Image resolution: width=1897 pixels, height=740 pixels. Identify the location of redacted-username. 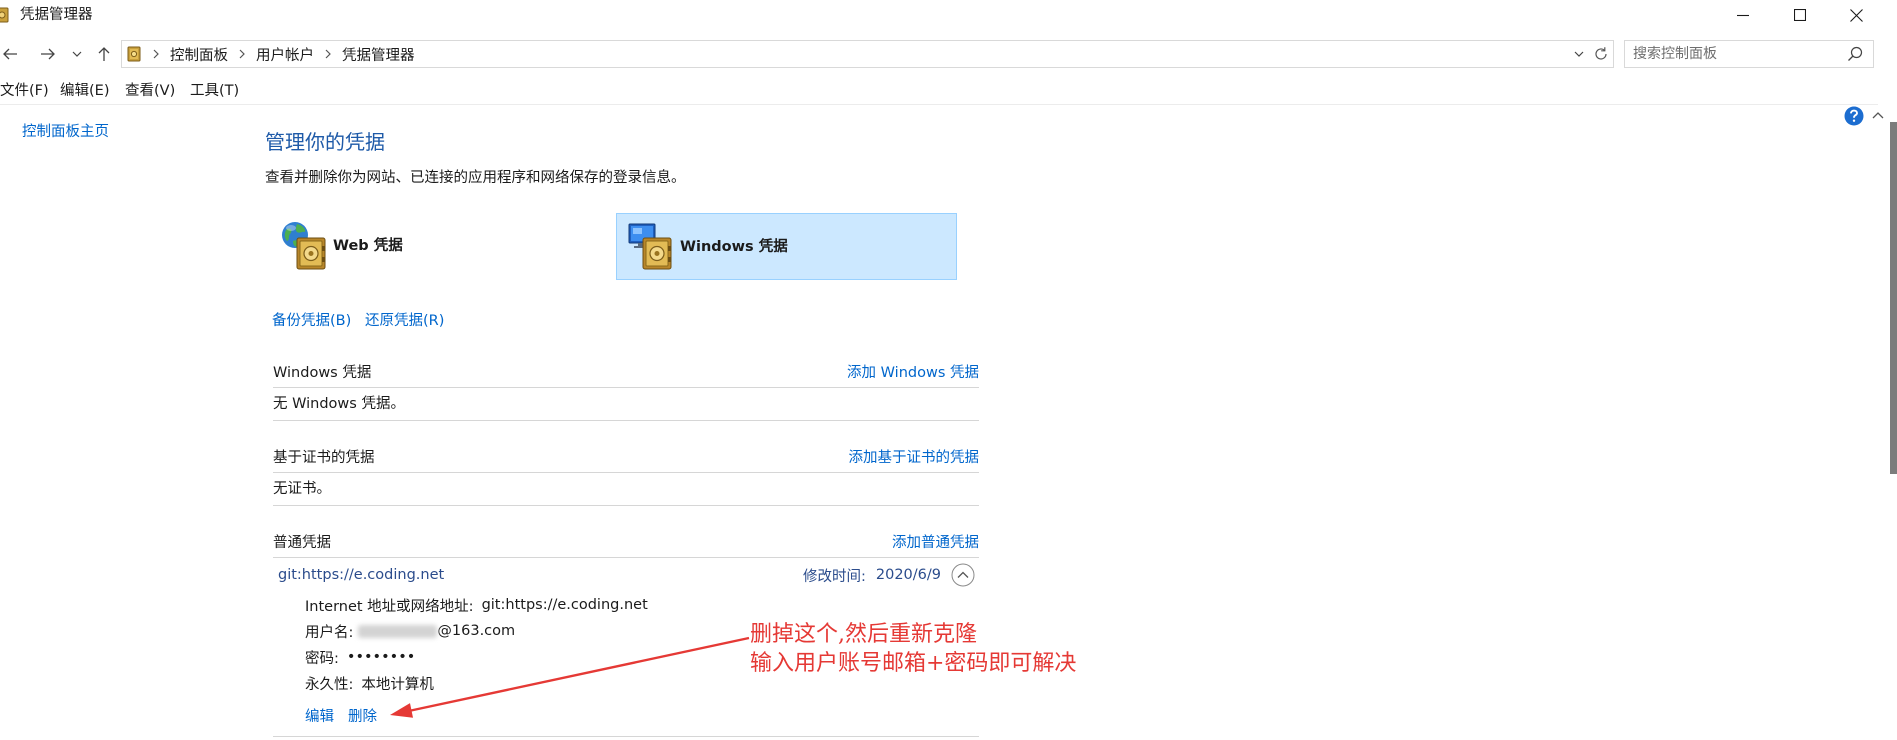
(398, 631).